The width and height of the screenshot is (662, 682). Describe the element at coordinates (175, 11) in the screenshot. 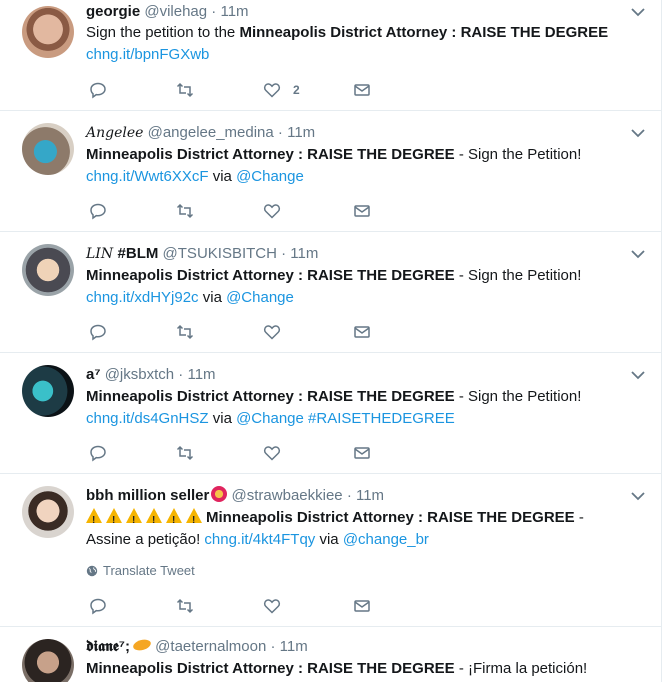

I see `user-handle: @vilehag` at that location.